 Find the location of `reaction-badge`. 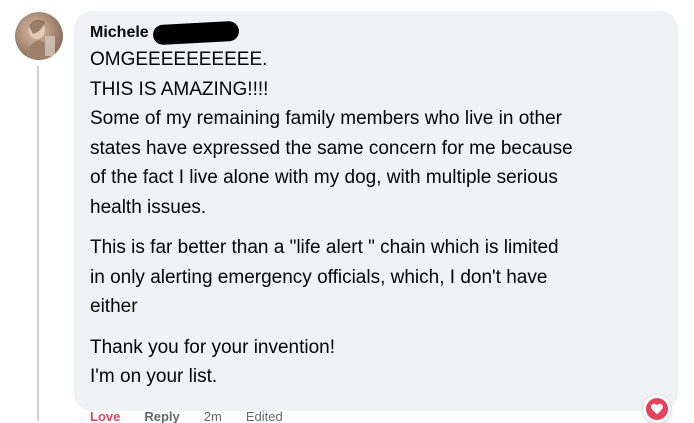

reaction-badge is located at coordinates (657, 409).